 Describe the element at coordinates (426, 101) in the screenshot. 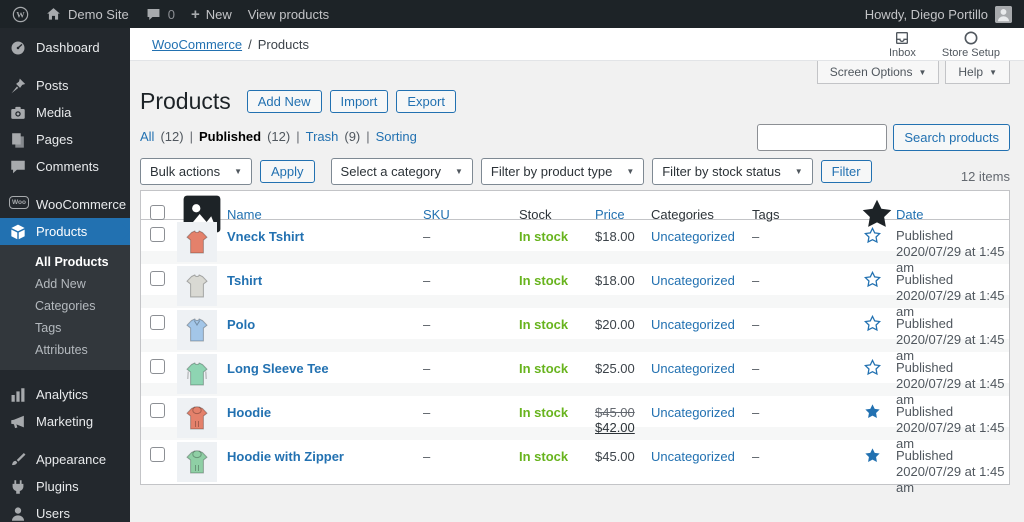

I see `export-button: Export` at that location.